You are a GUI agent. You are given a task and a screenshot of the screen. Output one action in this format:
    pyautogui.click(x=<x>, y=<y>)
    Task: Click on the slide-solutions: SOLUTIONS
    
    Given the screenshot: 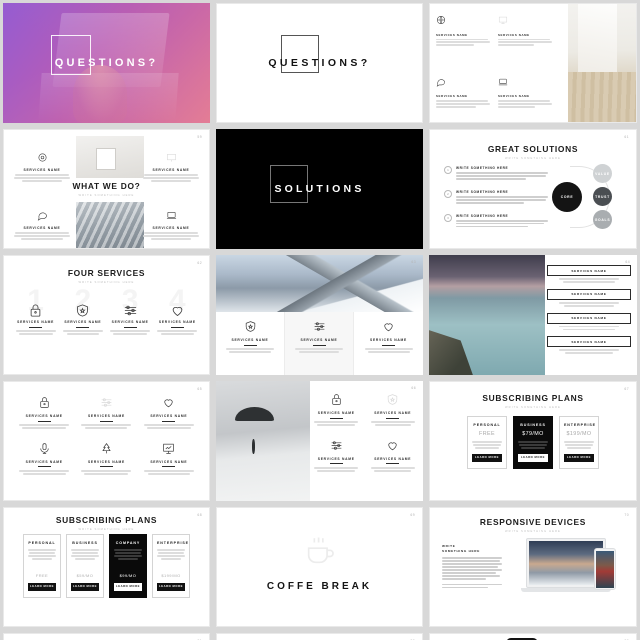 What is the action you would take?
    pyautogui.click(x=319, y=189)
    